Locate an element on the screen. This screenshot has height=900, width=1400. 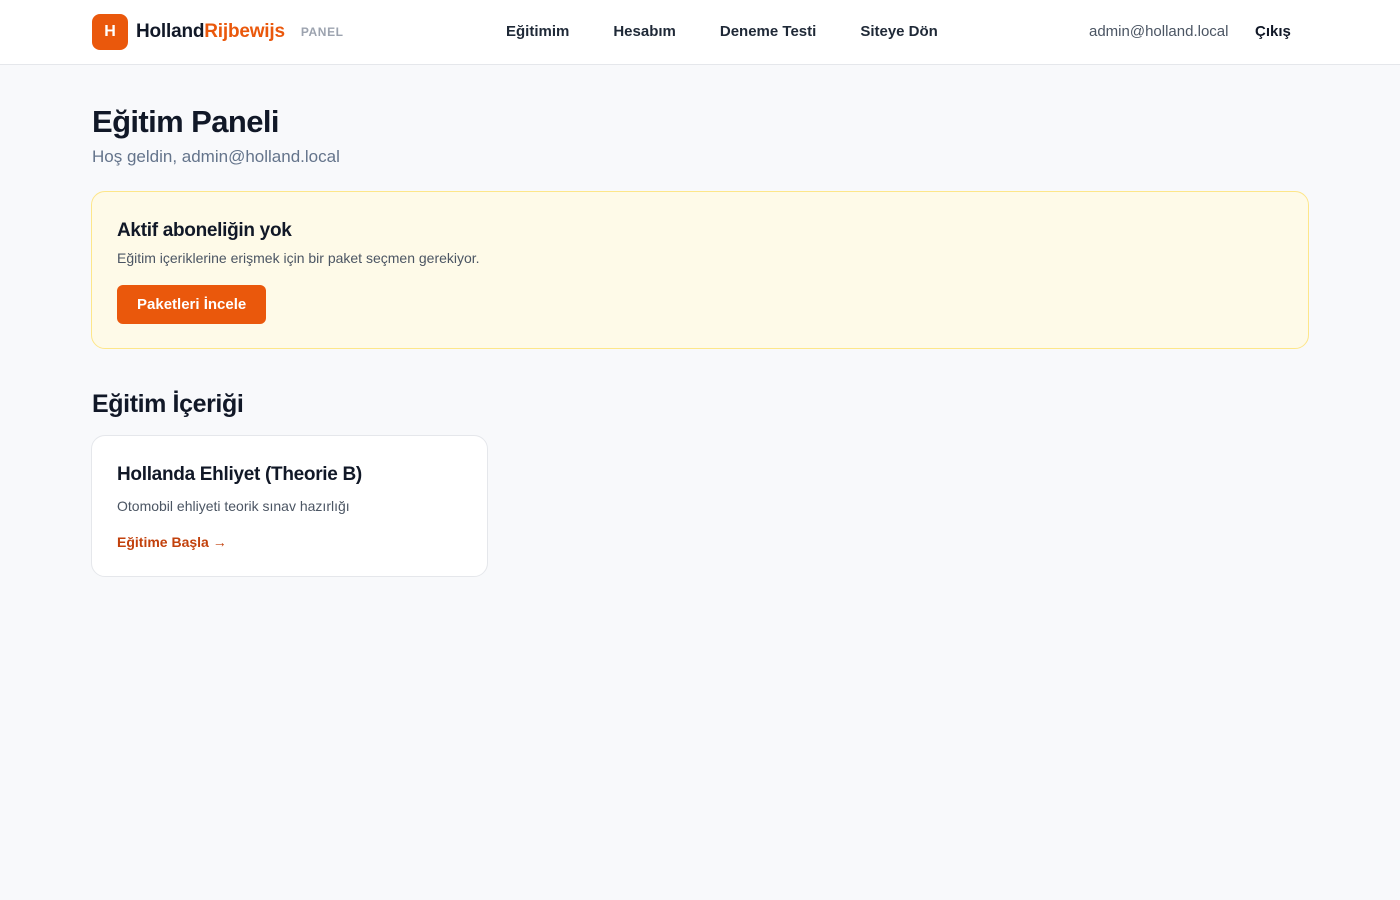
section-title: Eğitim İçeriği is located at coordinates (168, 404).